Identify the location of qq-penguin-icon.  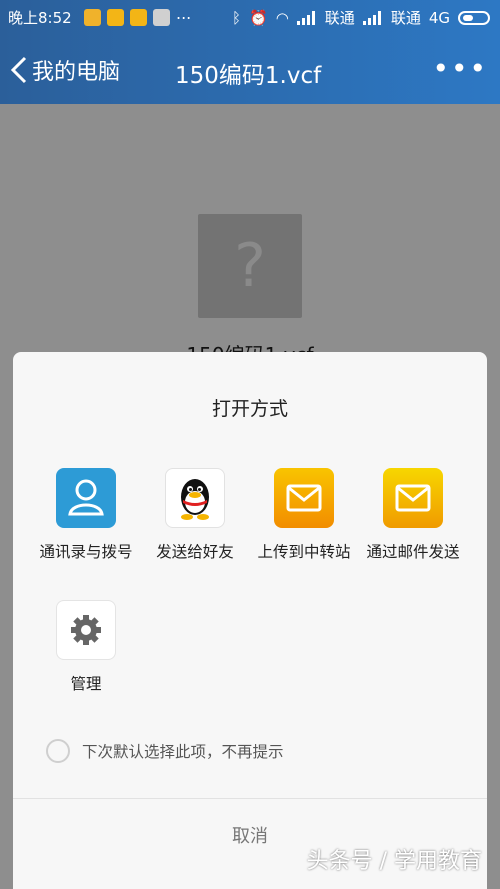
(195, 498).